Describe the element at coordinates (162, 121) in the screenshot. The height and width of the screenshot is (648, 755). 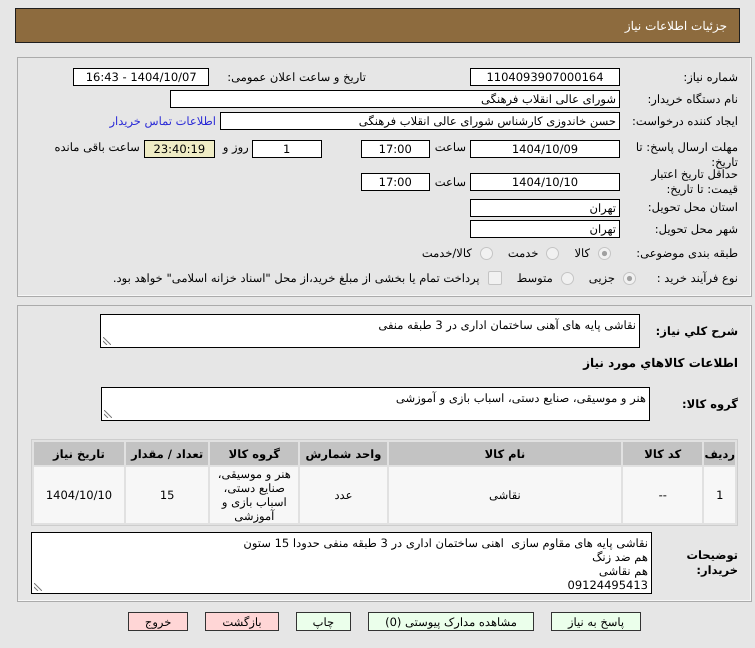
I see `contact-info-link: اطلاعات تماس خریدار` at that location.